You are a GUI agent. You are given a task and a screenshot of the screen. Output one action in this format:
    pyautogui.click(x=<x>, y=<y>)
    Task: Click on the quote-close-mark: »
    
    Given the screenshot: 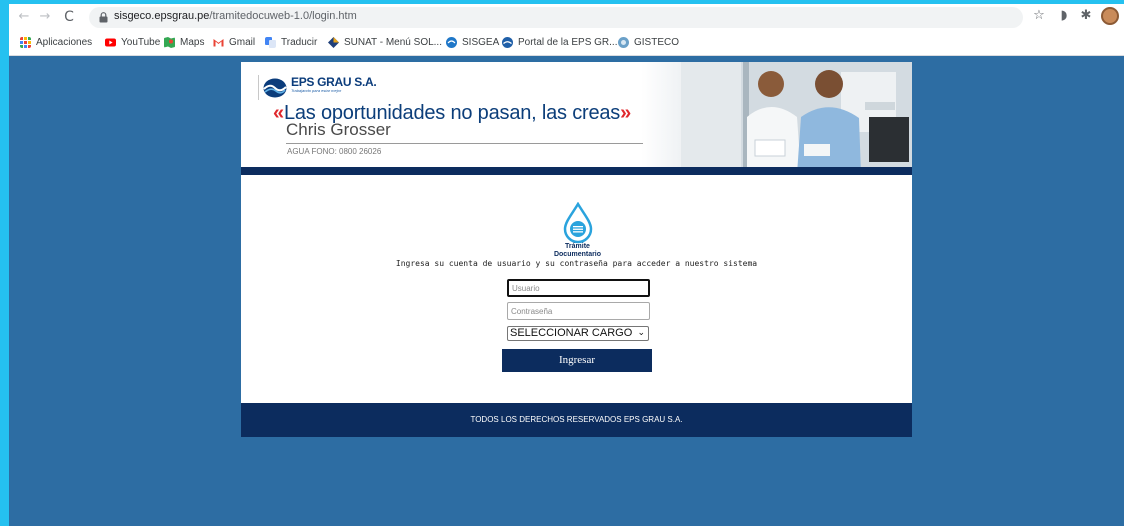 What is the action you would take?
    pyautogui.click(x=626, y=113)
    